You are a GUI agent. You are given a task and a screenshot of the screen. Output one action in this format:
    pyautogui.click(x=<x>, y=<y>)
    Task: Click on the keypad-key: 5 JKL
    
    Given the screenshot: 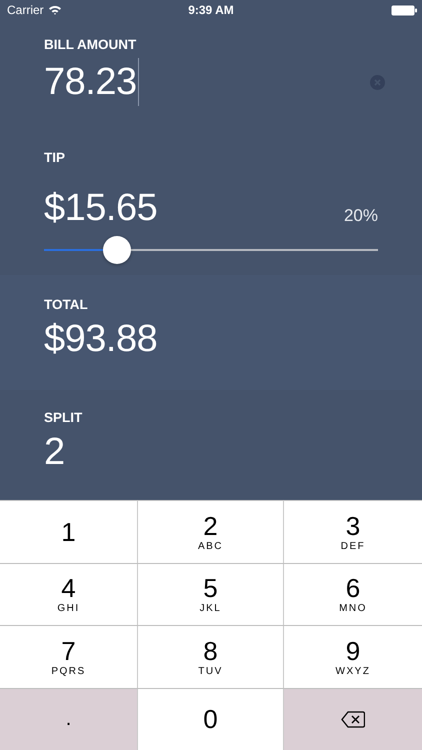 What is the action you would take?
    pyautogui.click(x=211, y=594)
    